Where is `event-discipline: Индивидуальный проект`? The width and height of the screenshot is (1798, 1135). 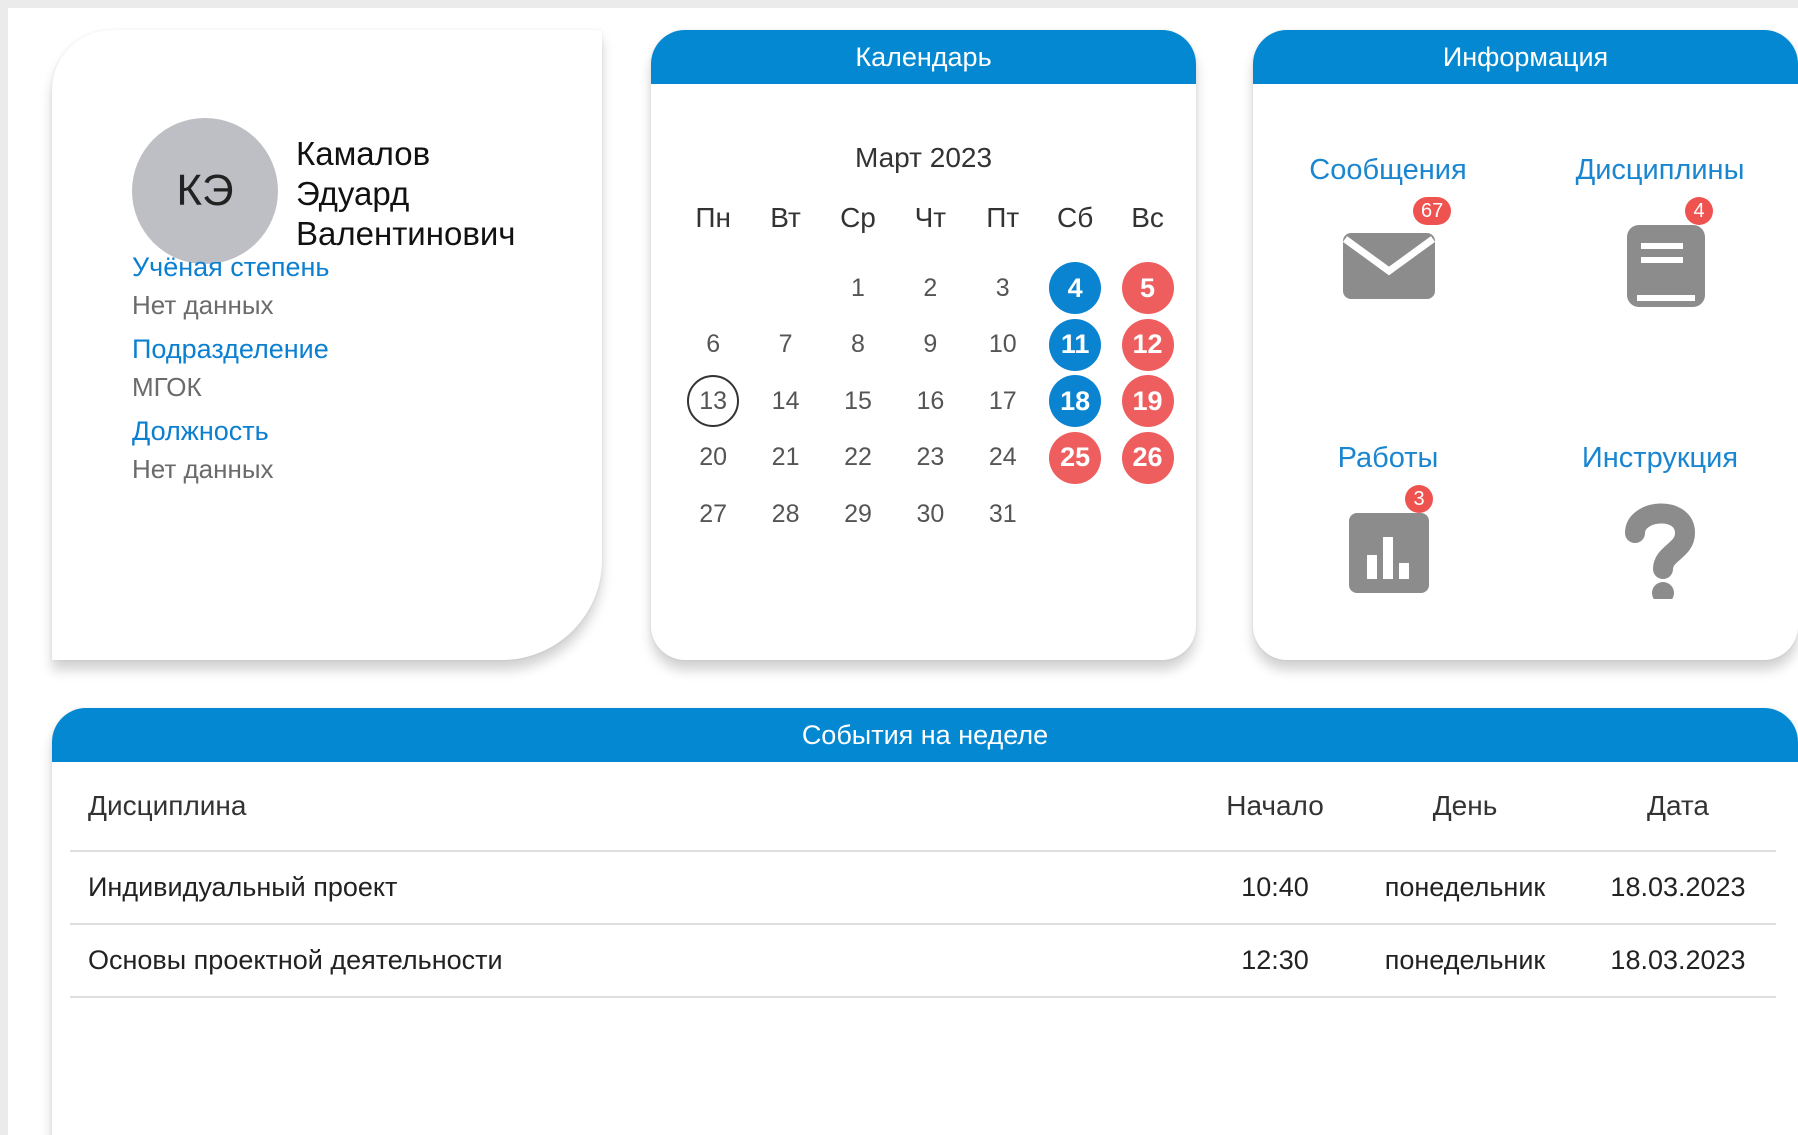
event-discipline: Индивидуальный проект is located at coordinates (243, 887).